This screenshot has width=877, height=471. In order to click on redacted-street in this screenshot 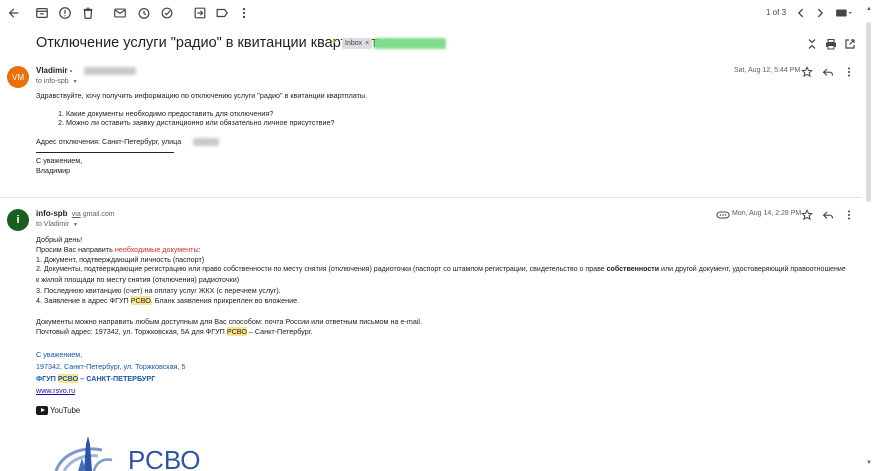, I will do `click(206, 142)`.